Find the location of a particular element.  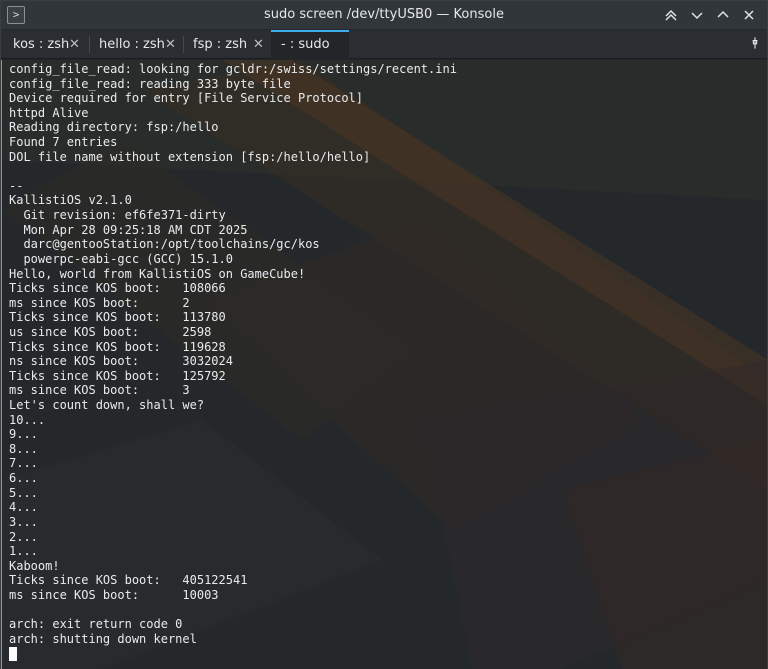

terminal-line: Reading directory: fsp:/hello is located at coordinates (114, 127).